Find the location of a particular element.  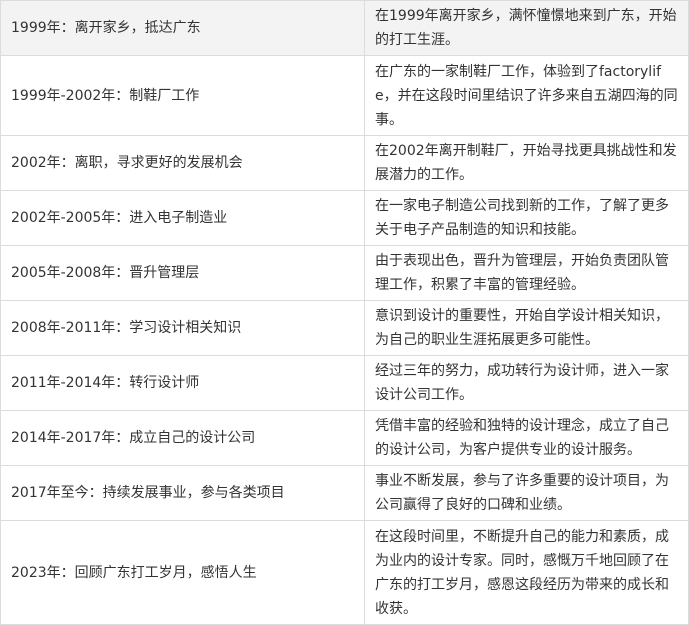

detail-cell: 意识到设计的重要性，开始自学设计相关知识，为自己的职业生涯拓展更多可能性。 is located at coordinates (526, 328).